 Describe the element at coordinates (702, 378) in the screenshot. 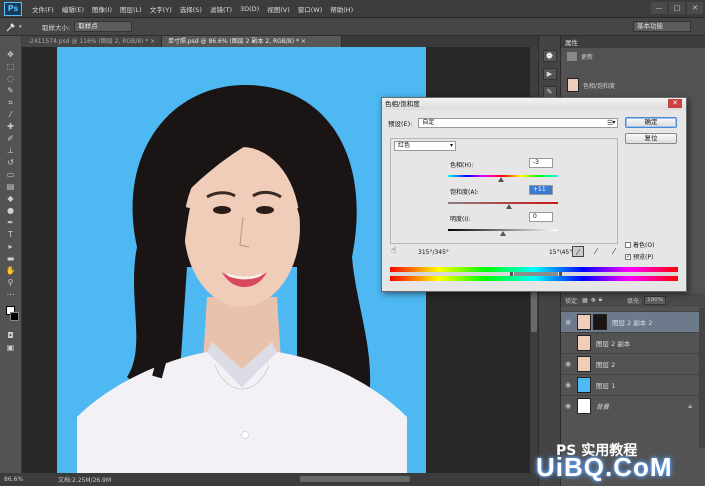

I see `layers-scrollbar` at that location.